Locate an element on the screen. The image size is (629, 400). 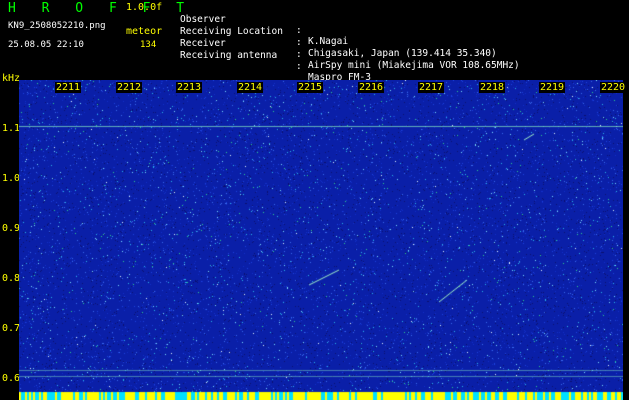
meta-value: AirSpy mini (Miakejima VOR 108.65MHz) is located at coordinates (414, 65).